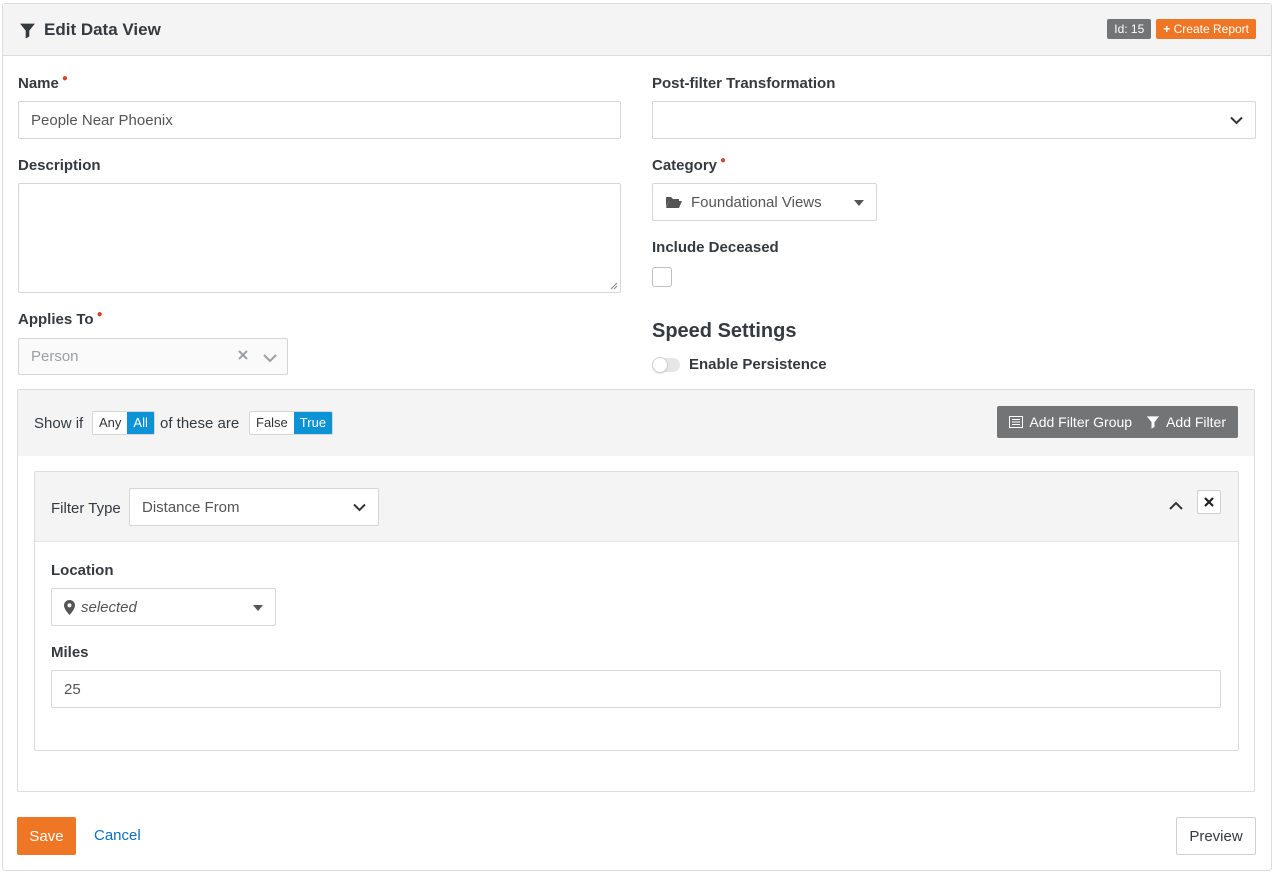 Image resolution: width=1275 pixels, height=875 pixels. I want to click on clear-icon, so click(243, 356).